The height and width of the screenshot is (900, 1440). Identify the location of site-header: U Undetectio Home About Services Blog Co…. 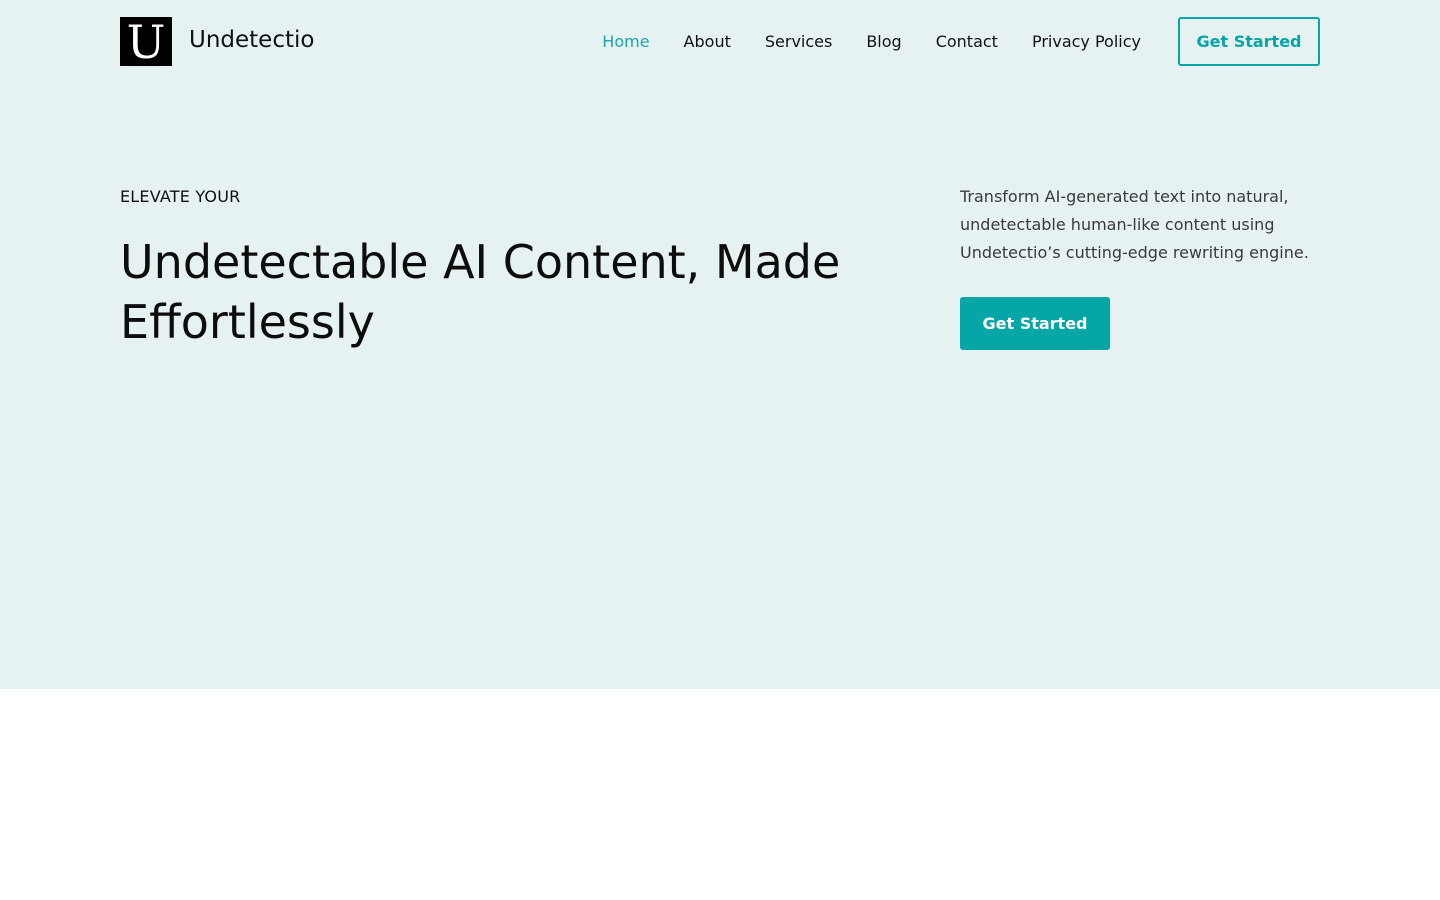
(720, 42).